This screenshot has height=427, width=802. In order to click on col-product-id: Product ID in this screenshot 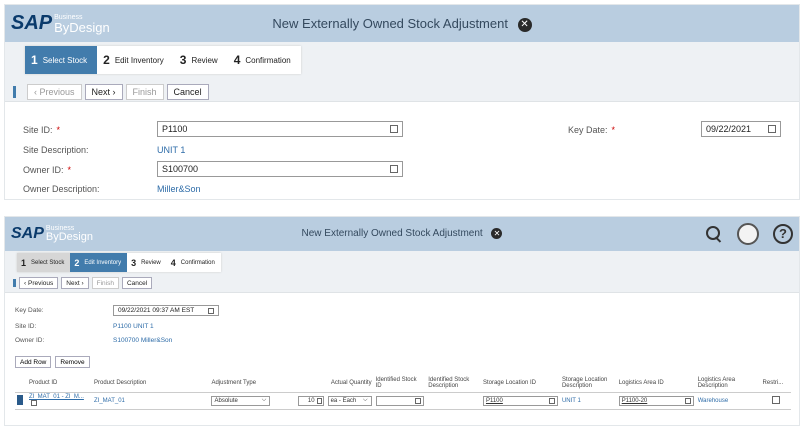, I will do `click(53, 383)`.